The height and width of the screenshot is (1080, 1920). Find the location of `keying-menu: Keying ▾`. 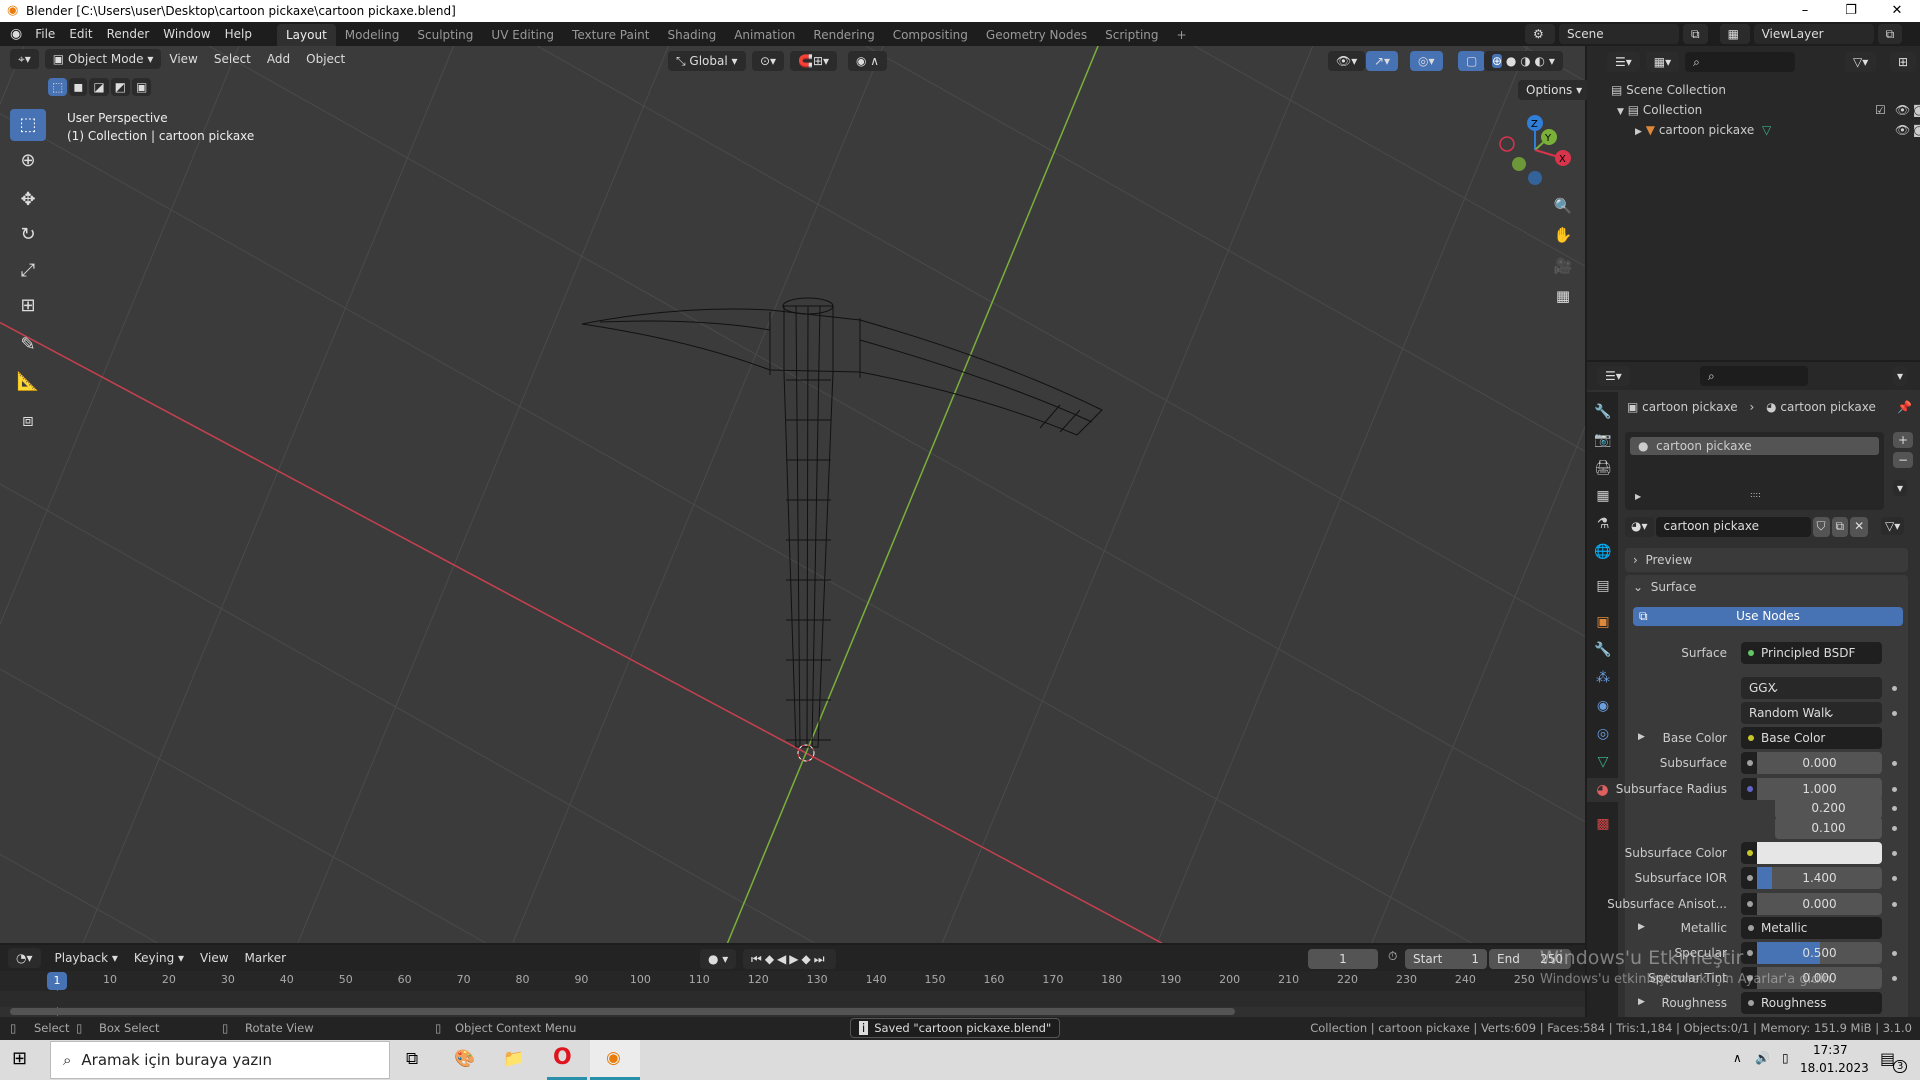

keying-menu: Keying ▾ is located at coordinates (159, 958).